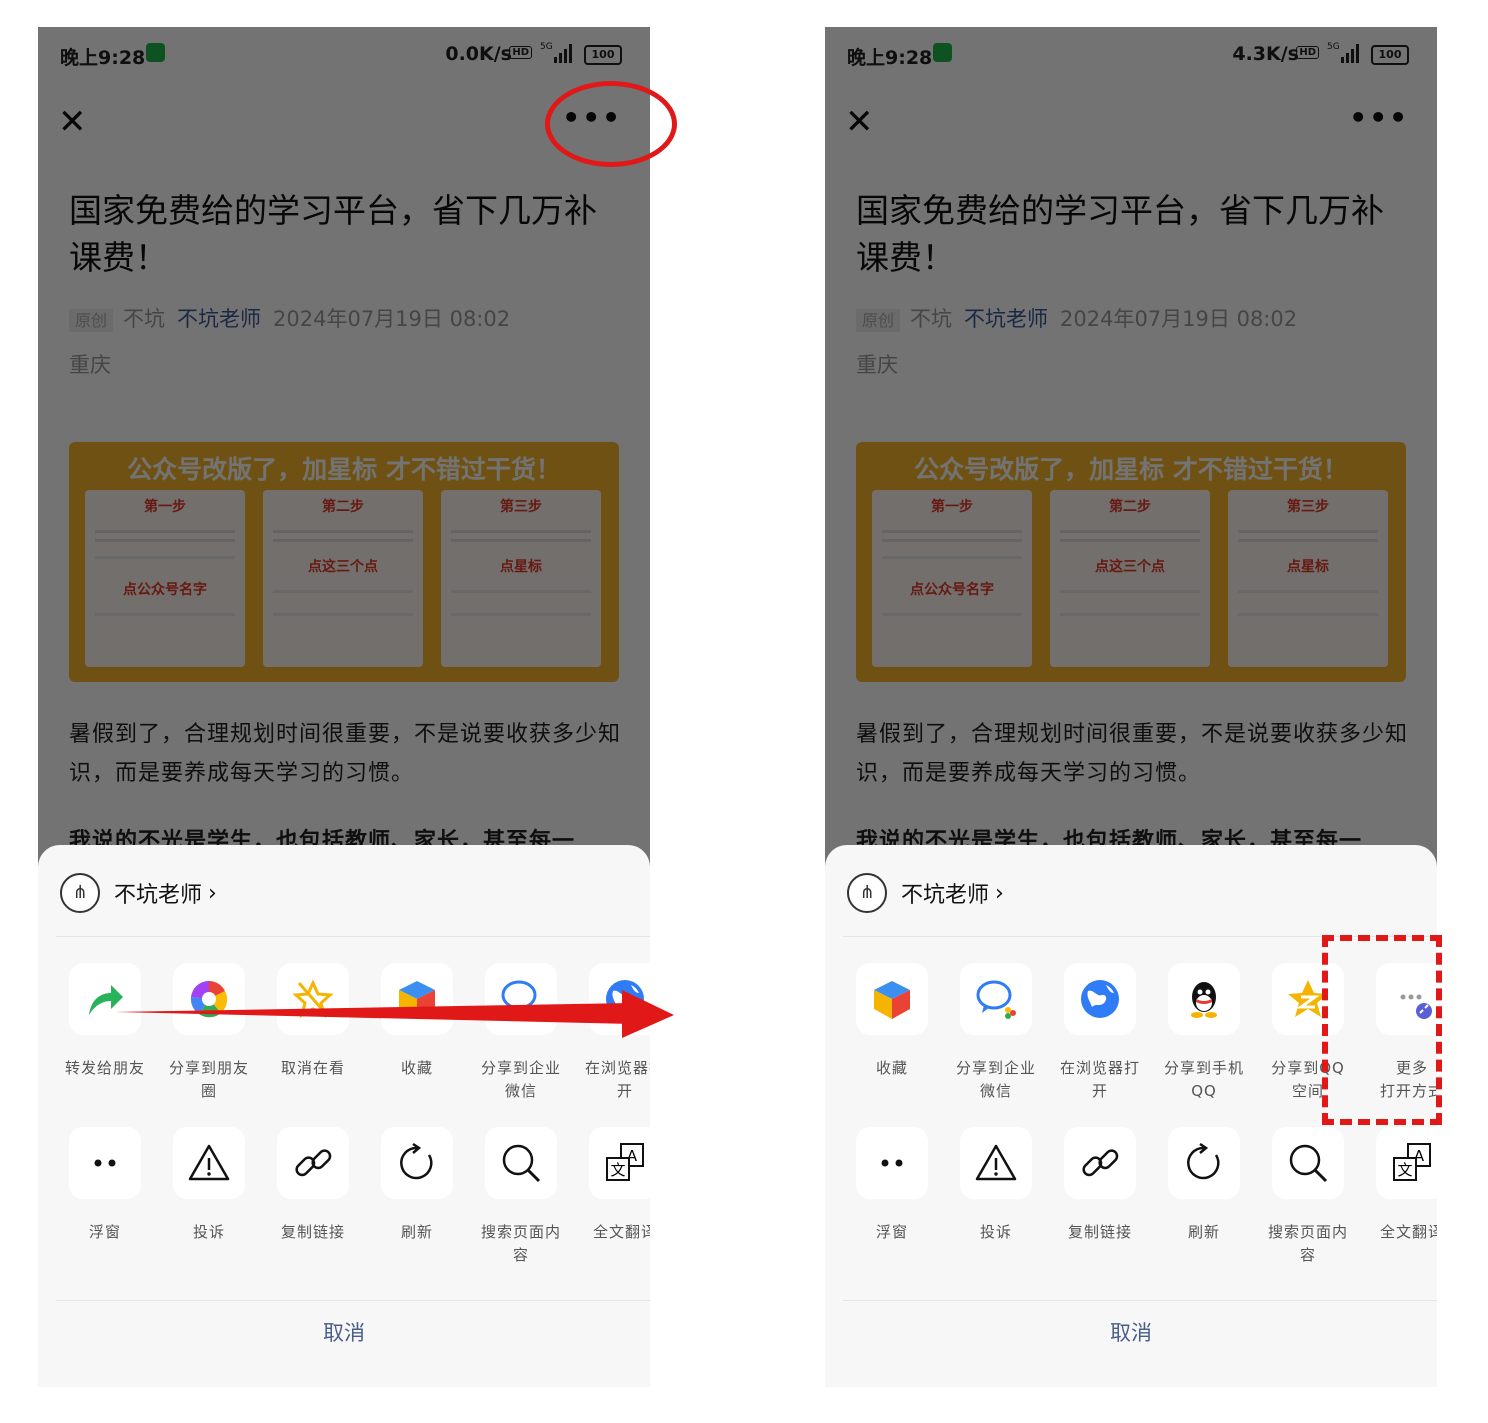 This screenshot has width=1488, height=1423. What do you see at coordinates (394, 1014) in the screenshot?
I see `annotation-arrow` at bounding box center [394, 1014].